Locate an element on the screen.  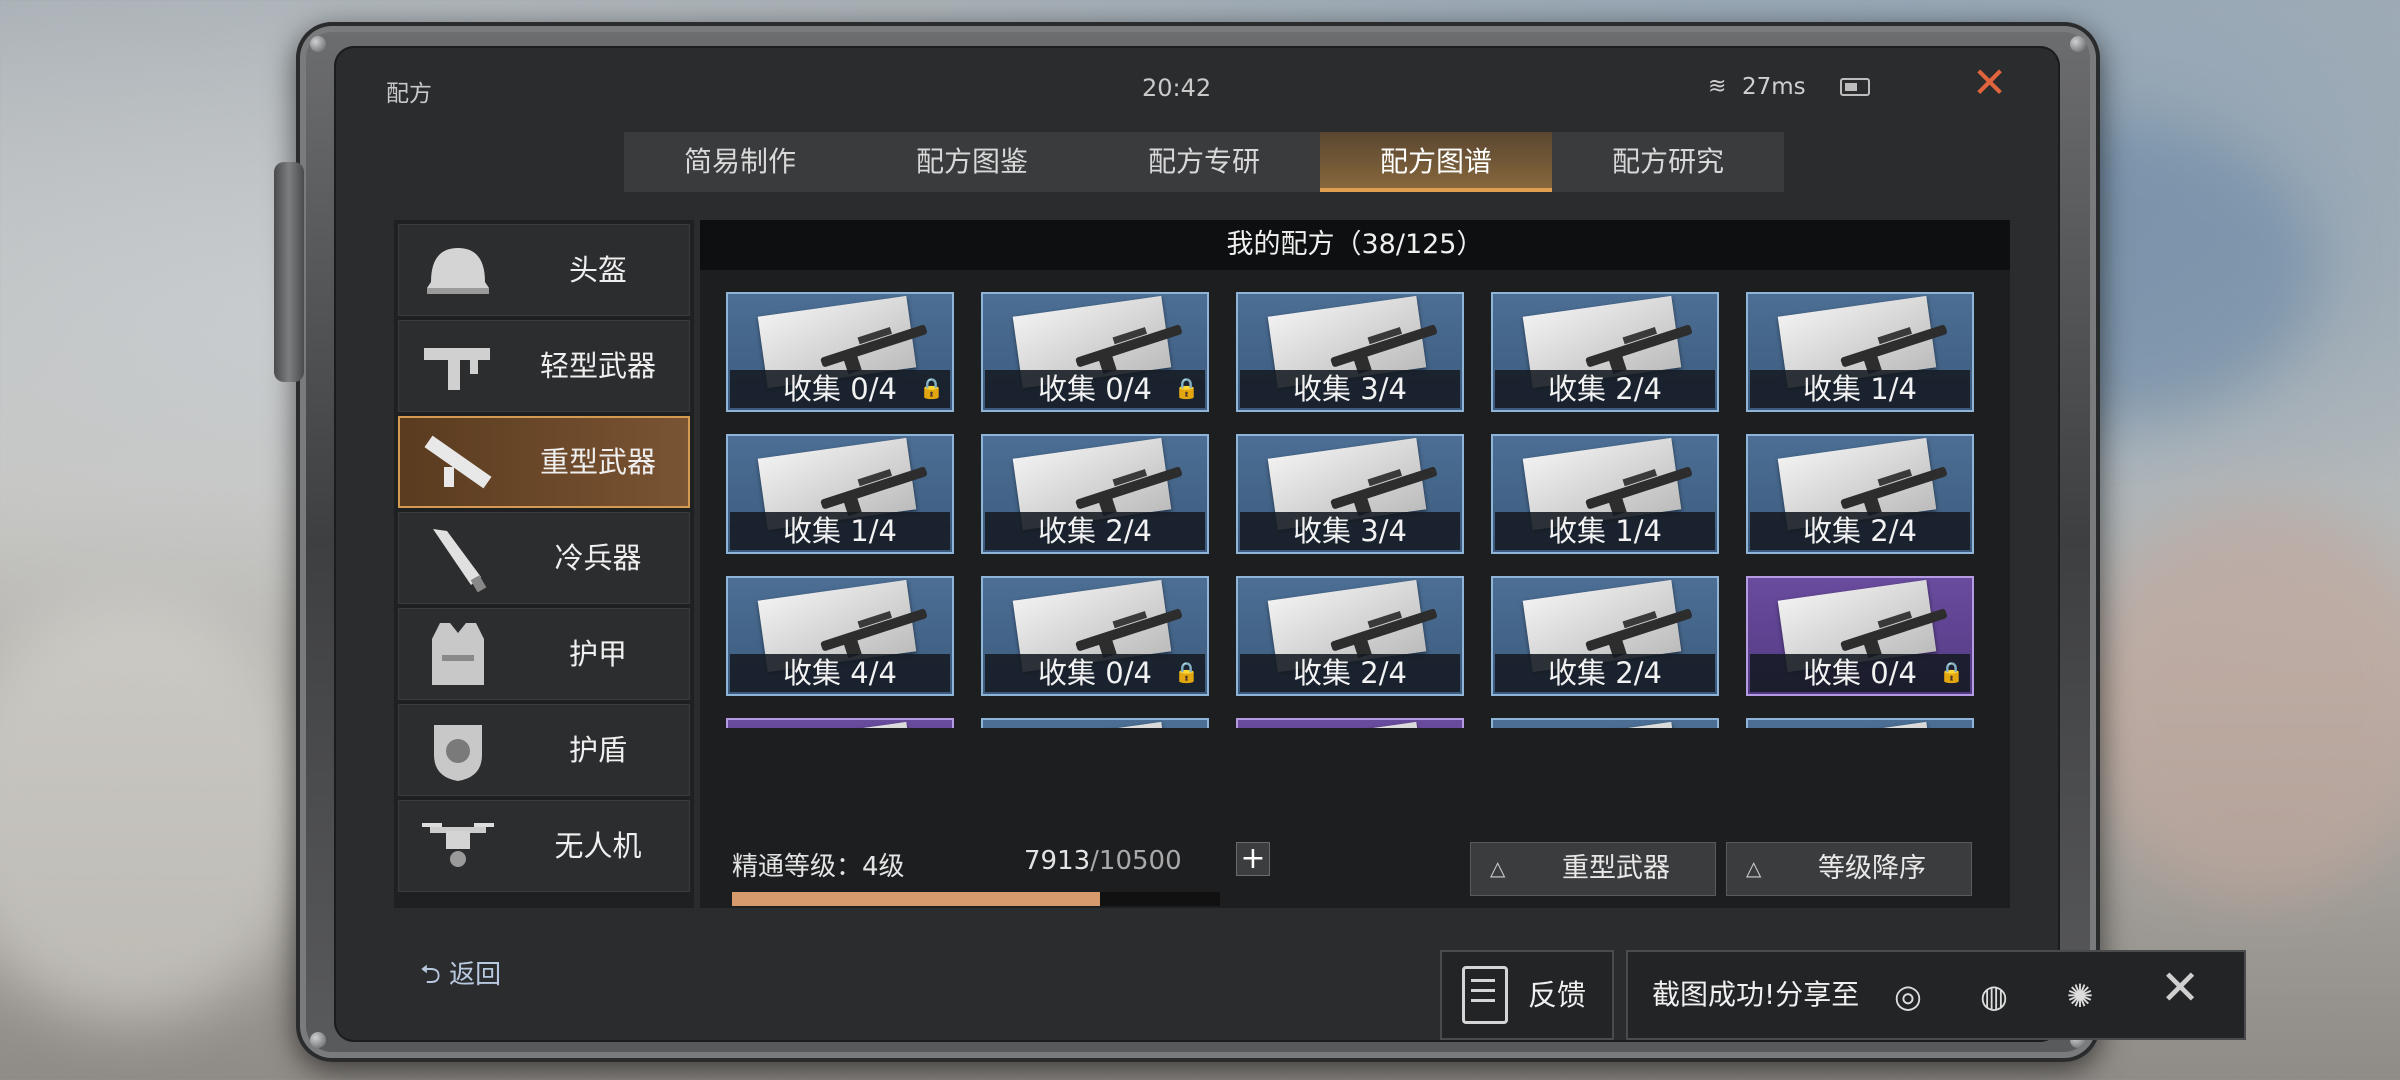
drone-icon is located at coordinates (458, 846).